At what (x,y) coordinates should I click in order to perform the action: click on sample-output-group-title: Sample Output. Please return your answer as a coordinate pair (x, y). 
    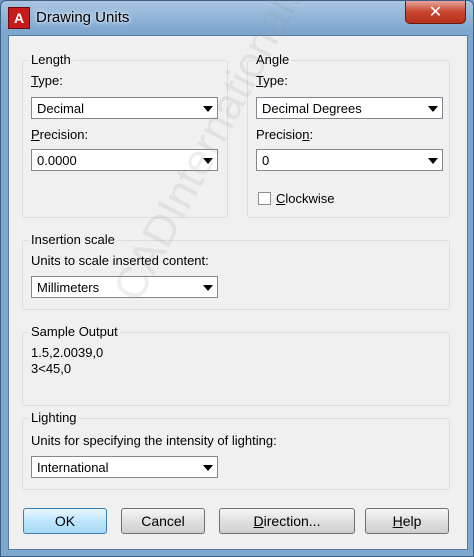
    Looking at the image, I should click on (74, 331).